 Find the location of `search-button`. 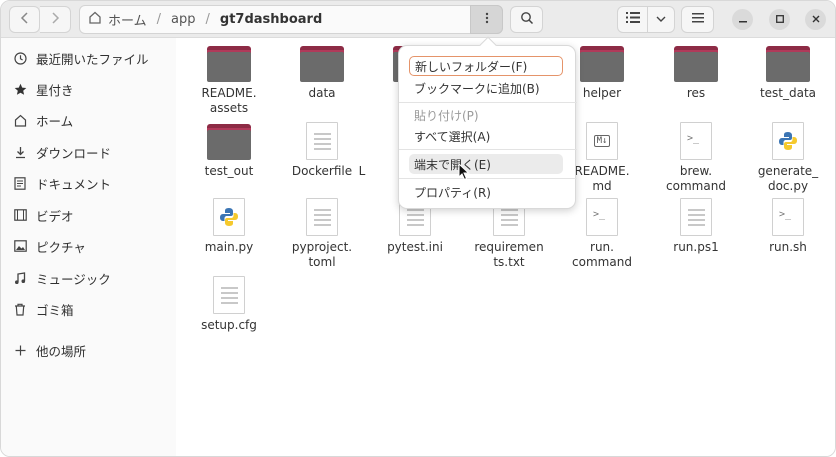

search-button is located at coordinates (526, 19).